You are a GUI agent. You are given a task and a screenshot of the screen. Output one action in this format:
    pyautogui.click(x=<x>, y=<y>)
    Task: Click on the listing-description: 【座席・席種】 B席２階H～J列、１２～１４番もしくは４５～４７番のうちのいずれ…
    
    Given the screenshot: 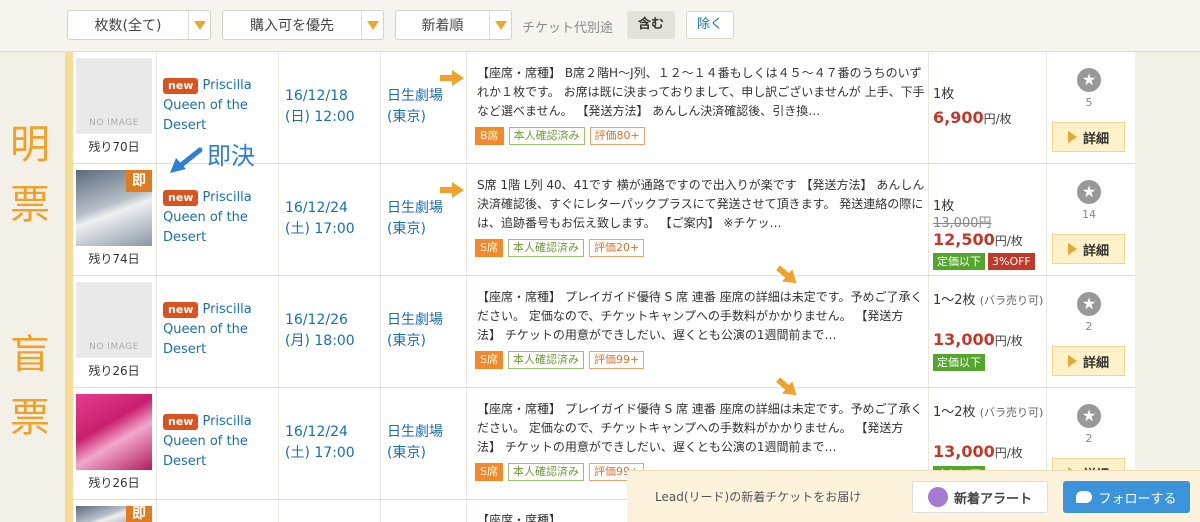 What is the action you would take?
    pyautogui.click(x=701, y=92)
    